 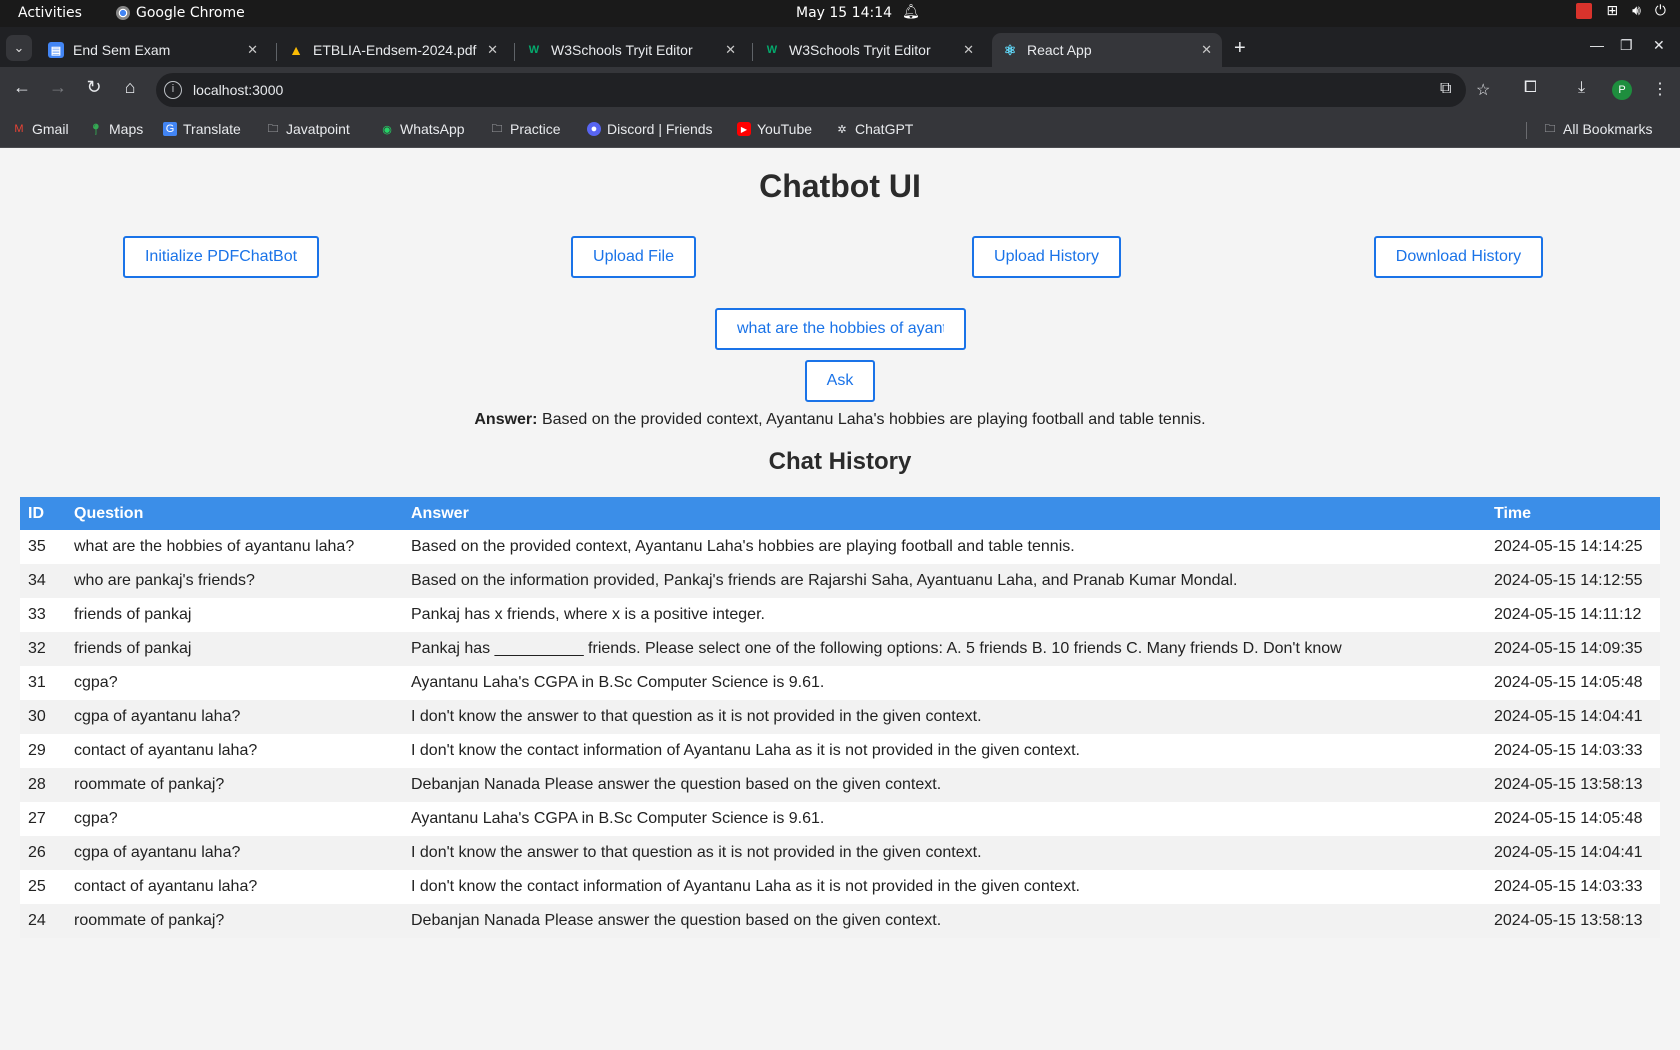 I want to click on clock: May 15 14:14, so click(x=844, y=13).